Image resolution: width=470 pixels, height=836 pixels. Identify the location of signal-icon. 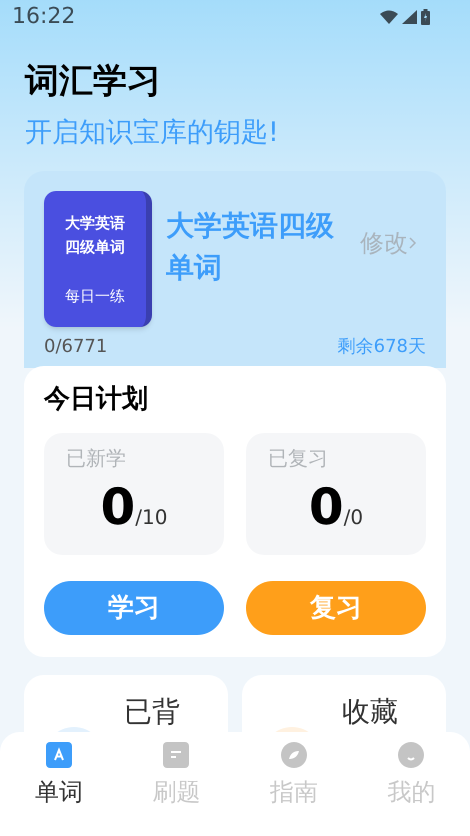
(409, 17).